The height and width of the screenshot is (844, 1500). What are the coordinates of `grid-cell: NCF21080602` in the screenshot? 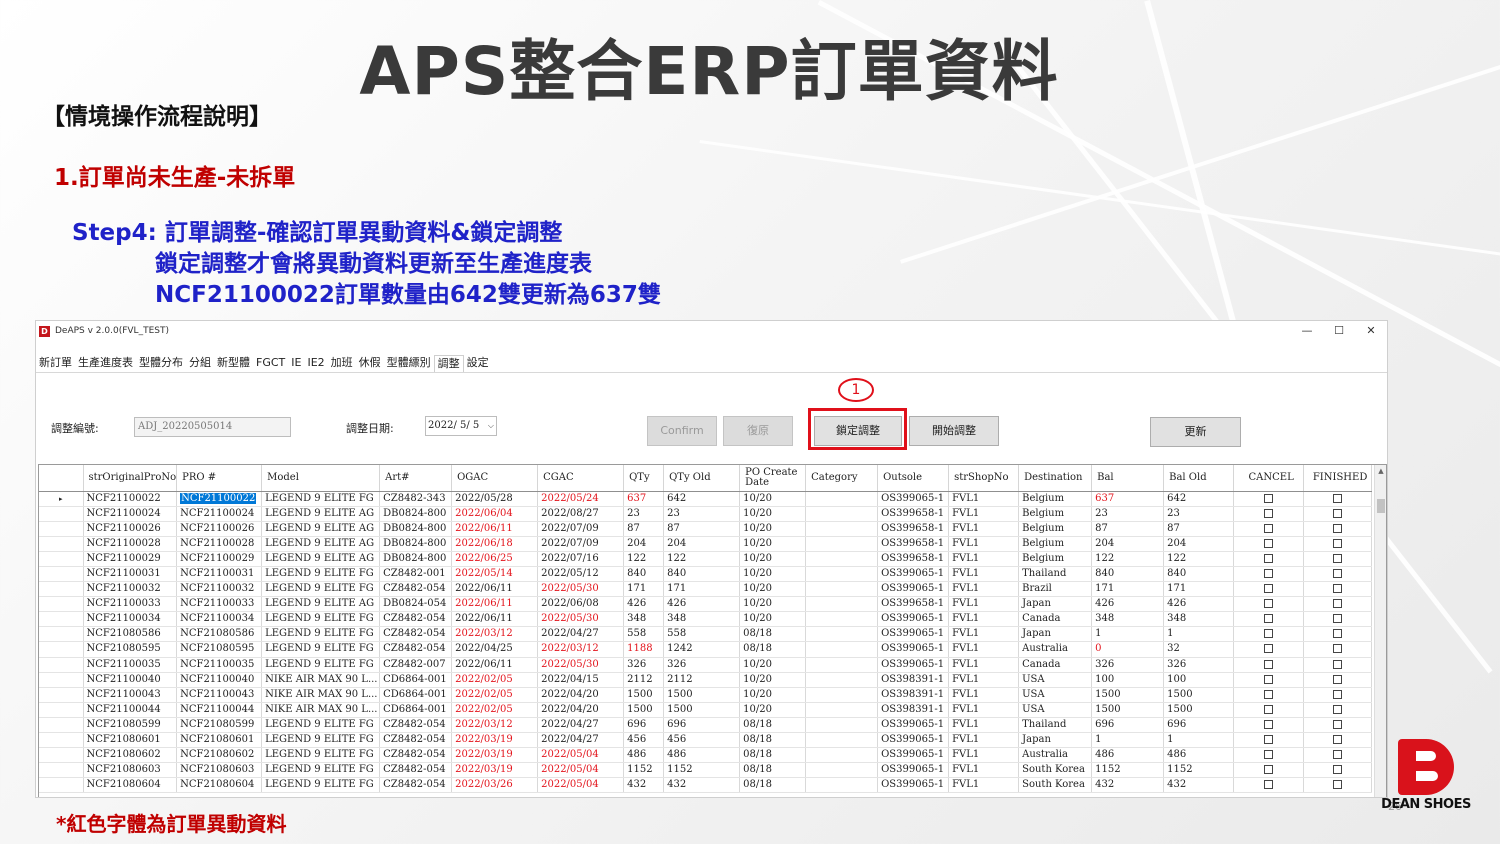 It's located at (130, 755).